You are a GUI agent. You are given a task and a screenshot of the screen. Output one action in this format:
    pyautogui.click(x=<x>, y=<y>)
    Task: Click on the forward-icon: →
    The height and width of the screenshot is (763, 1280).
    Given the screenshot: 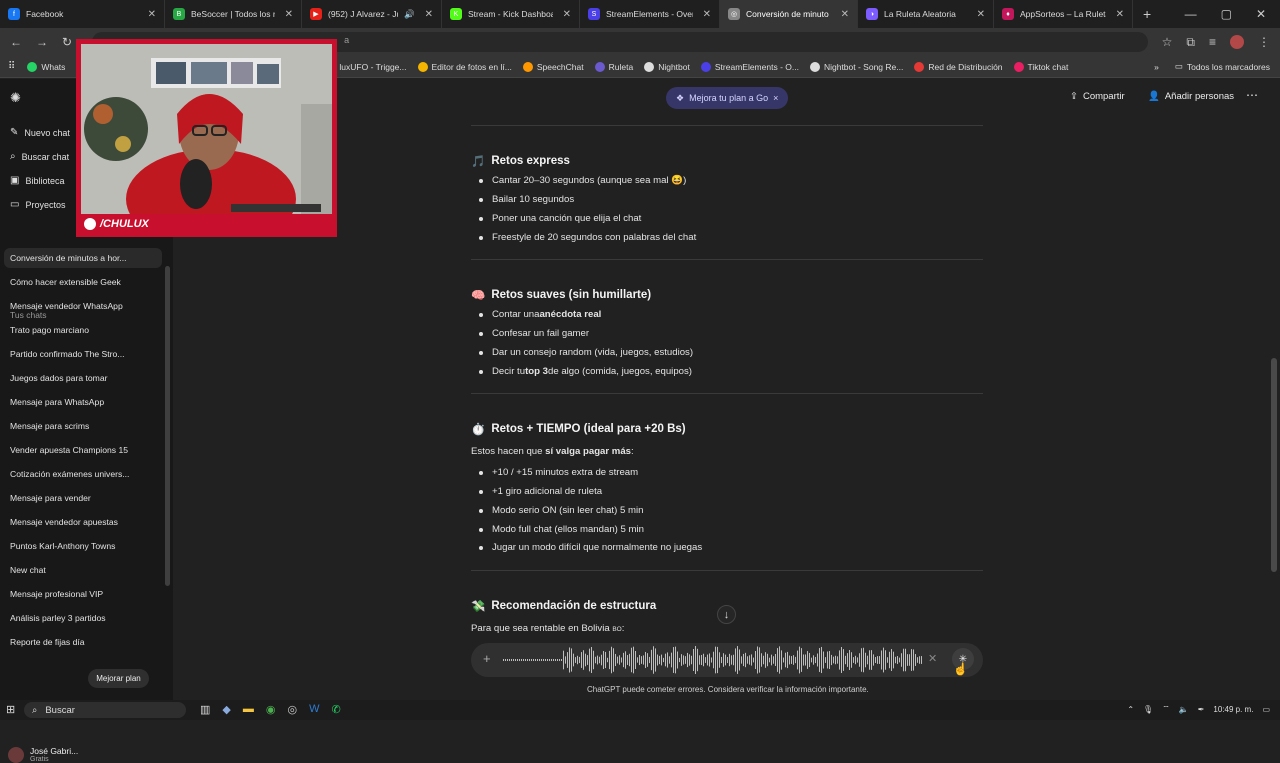 What is the action you would take?
    pyautogui.click(x=42, y=42)
    